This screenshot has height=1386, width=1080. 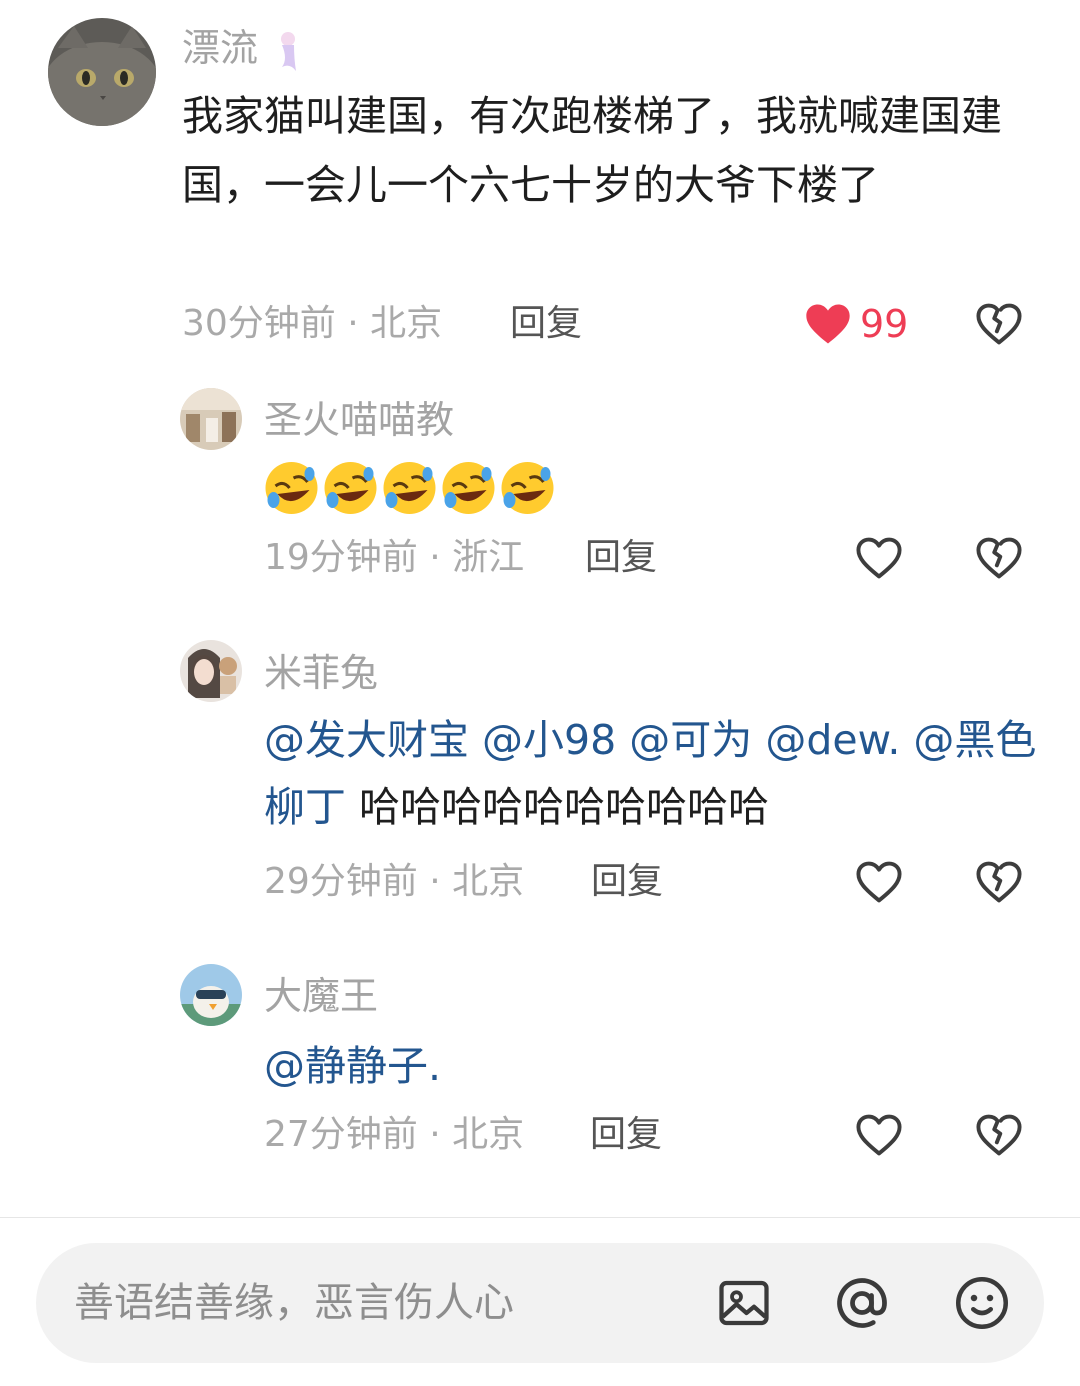 What do you see at coordinates (321, 996) in the screenshot?
I see `username: 大魔王` at bounding box center [321, 996].